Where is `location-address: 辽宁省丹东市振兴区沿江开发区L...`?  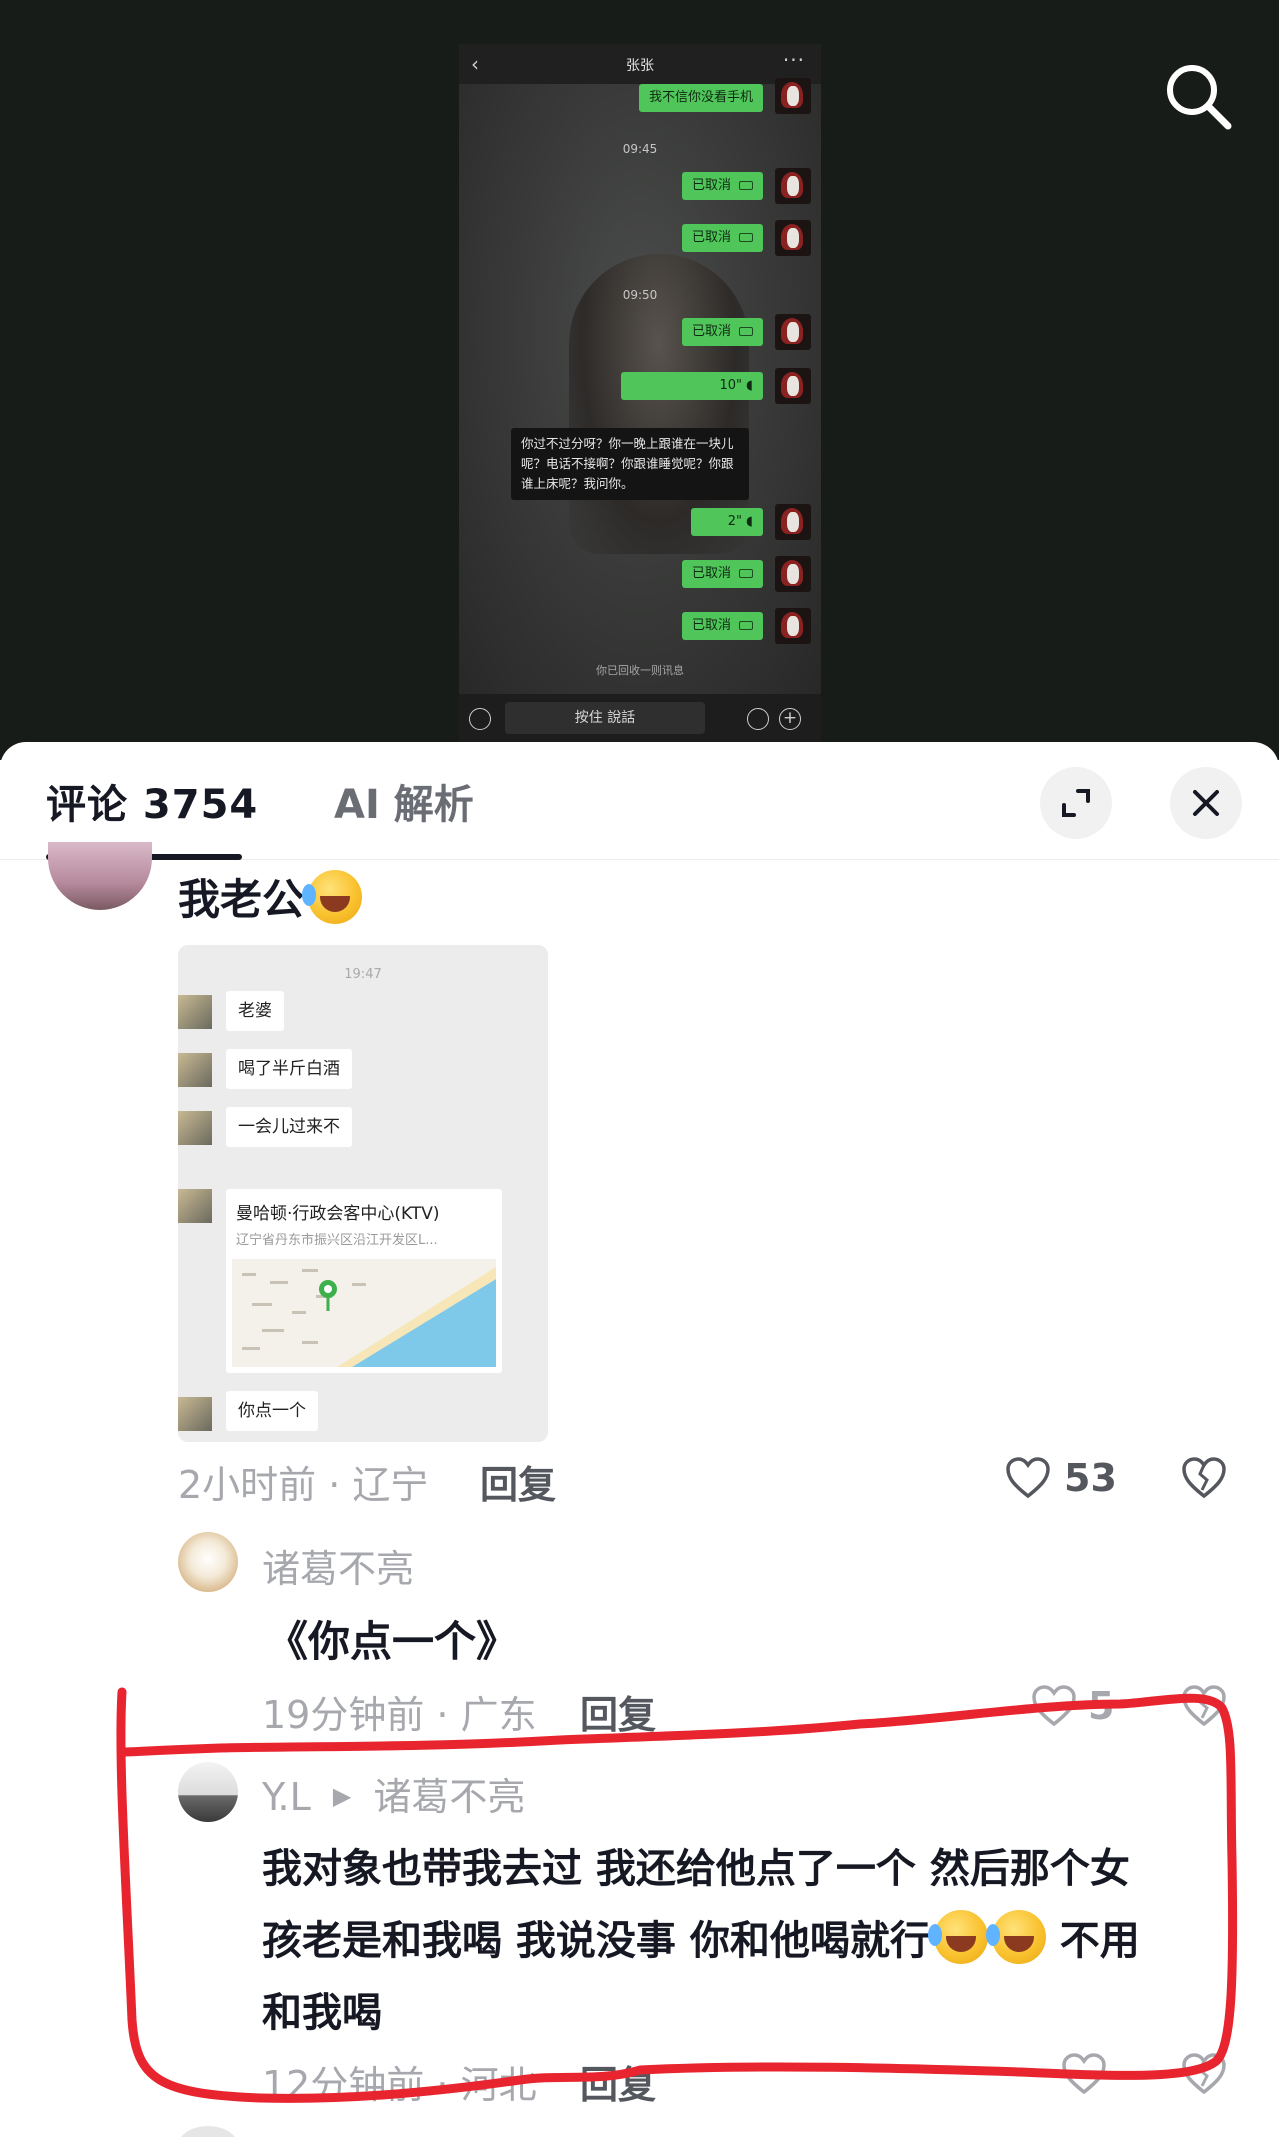
location-address: 辽宁省丹东市振兴区沿江开发区L... is located at coordinates (337, 1240).